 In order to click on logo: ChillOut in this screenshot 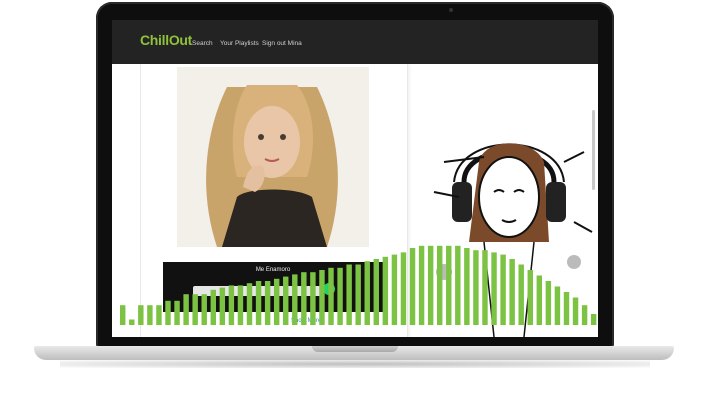, I will do `click(166, 40)`.